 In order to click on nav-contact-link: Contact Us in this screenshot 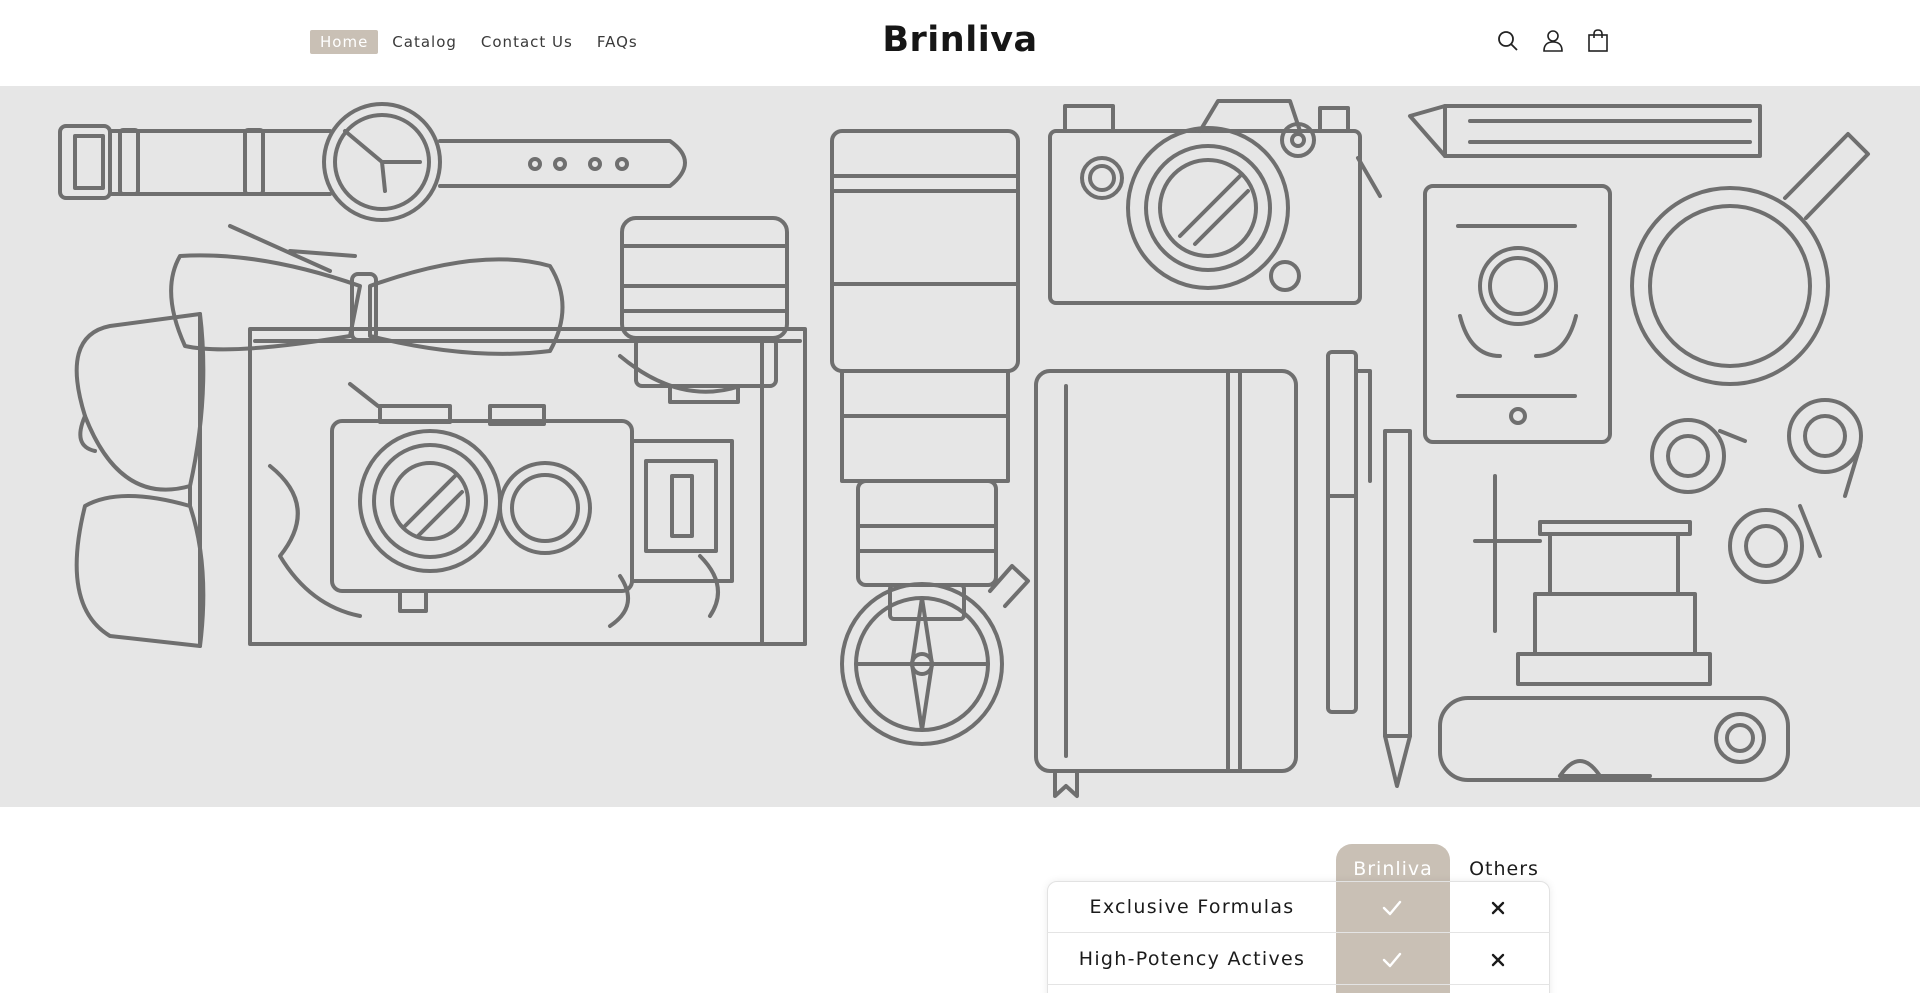, I will do `click(527, 42)`.